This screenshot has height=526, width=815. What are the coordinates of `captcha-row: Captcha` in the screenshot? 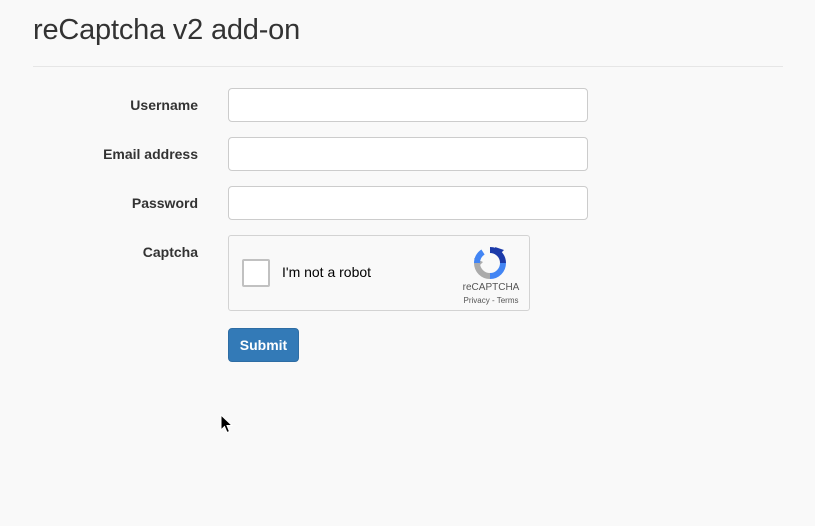 It's located at (100, 252).